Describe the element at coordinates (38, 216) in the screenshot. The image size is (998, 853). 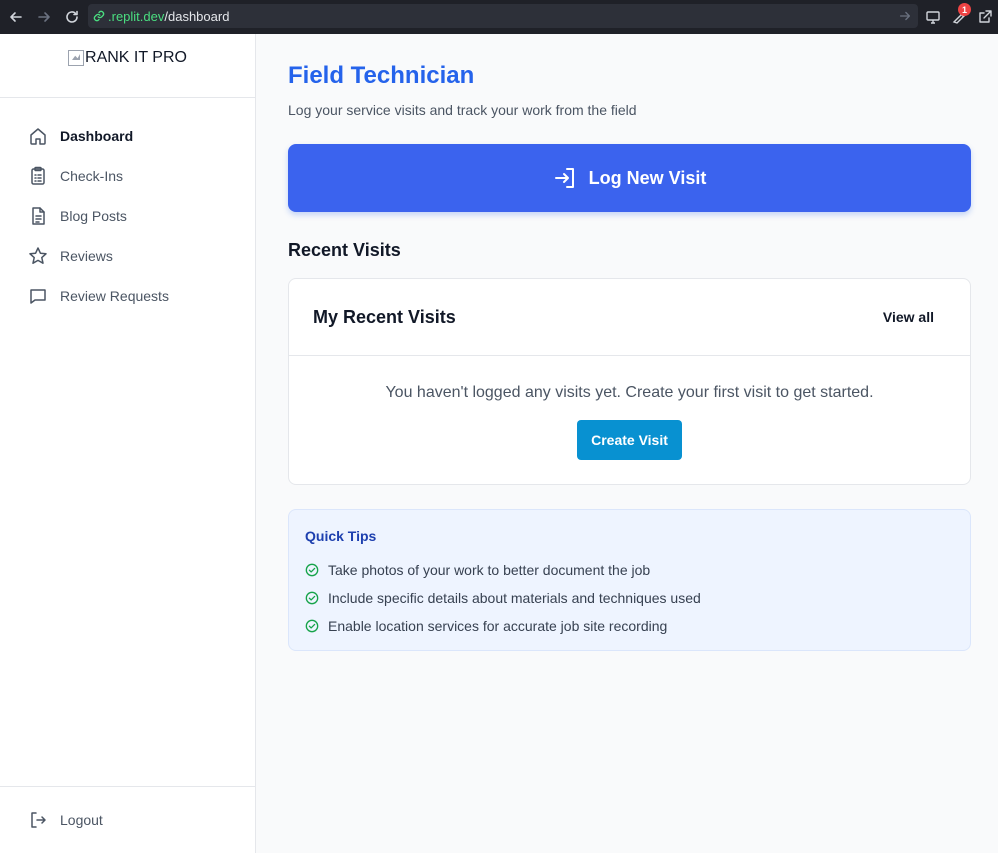
I see `document-icon` at that location.